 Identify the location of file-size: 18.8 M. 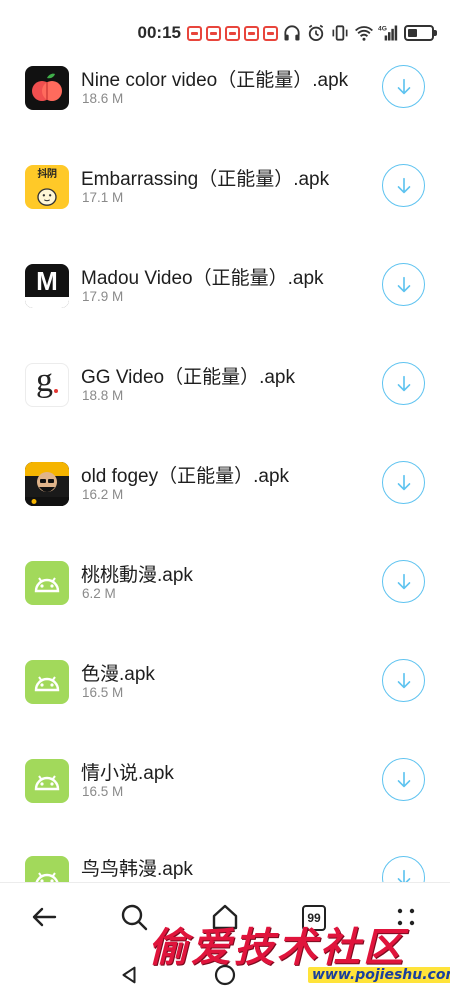
(103, 395).